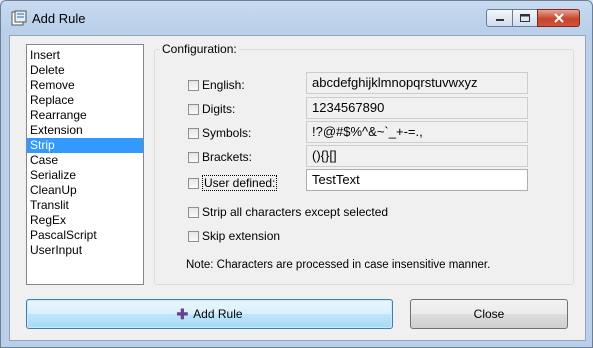 The height and width of the screenshot is (348, 593). I want to click on strip-all-checkbox, so click(193, 212).